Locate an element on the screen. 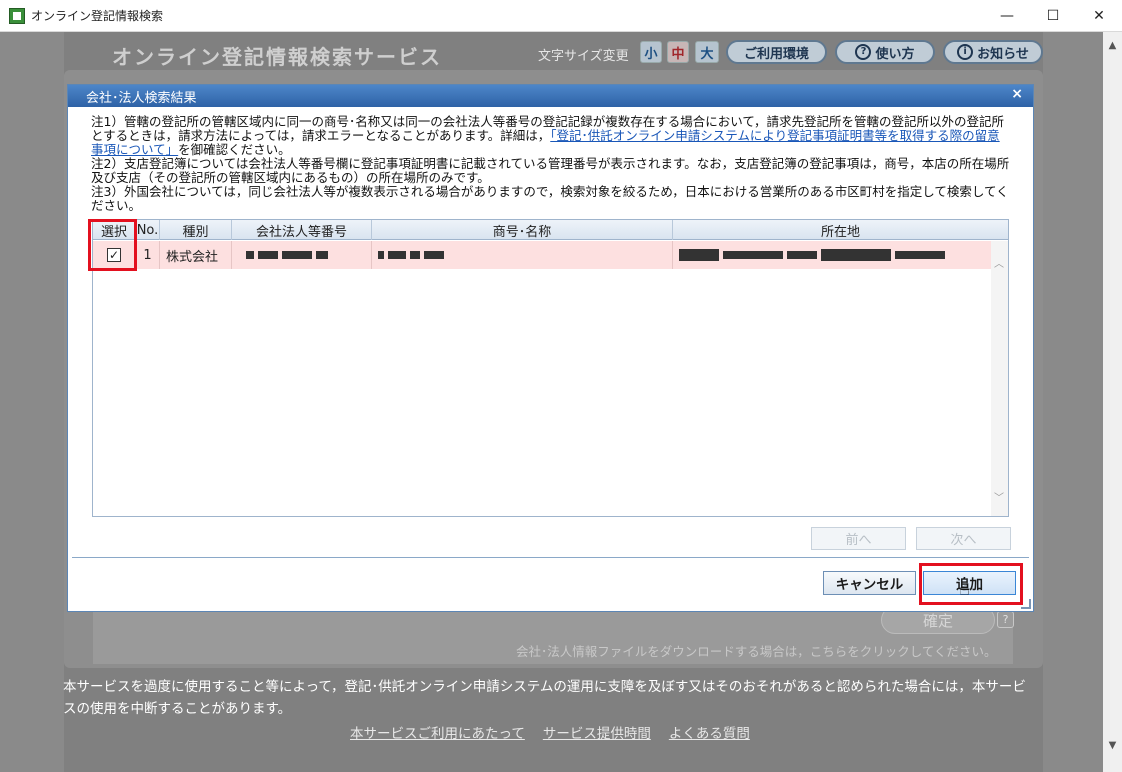 The height and width of the screenshot is (772, 1122). help-button: ? 使い方 is located at coordinates (885, 52).